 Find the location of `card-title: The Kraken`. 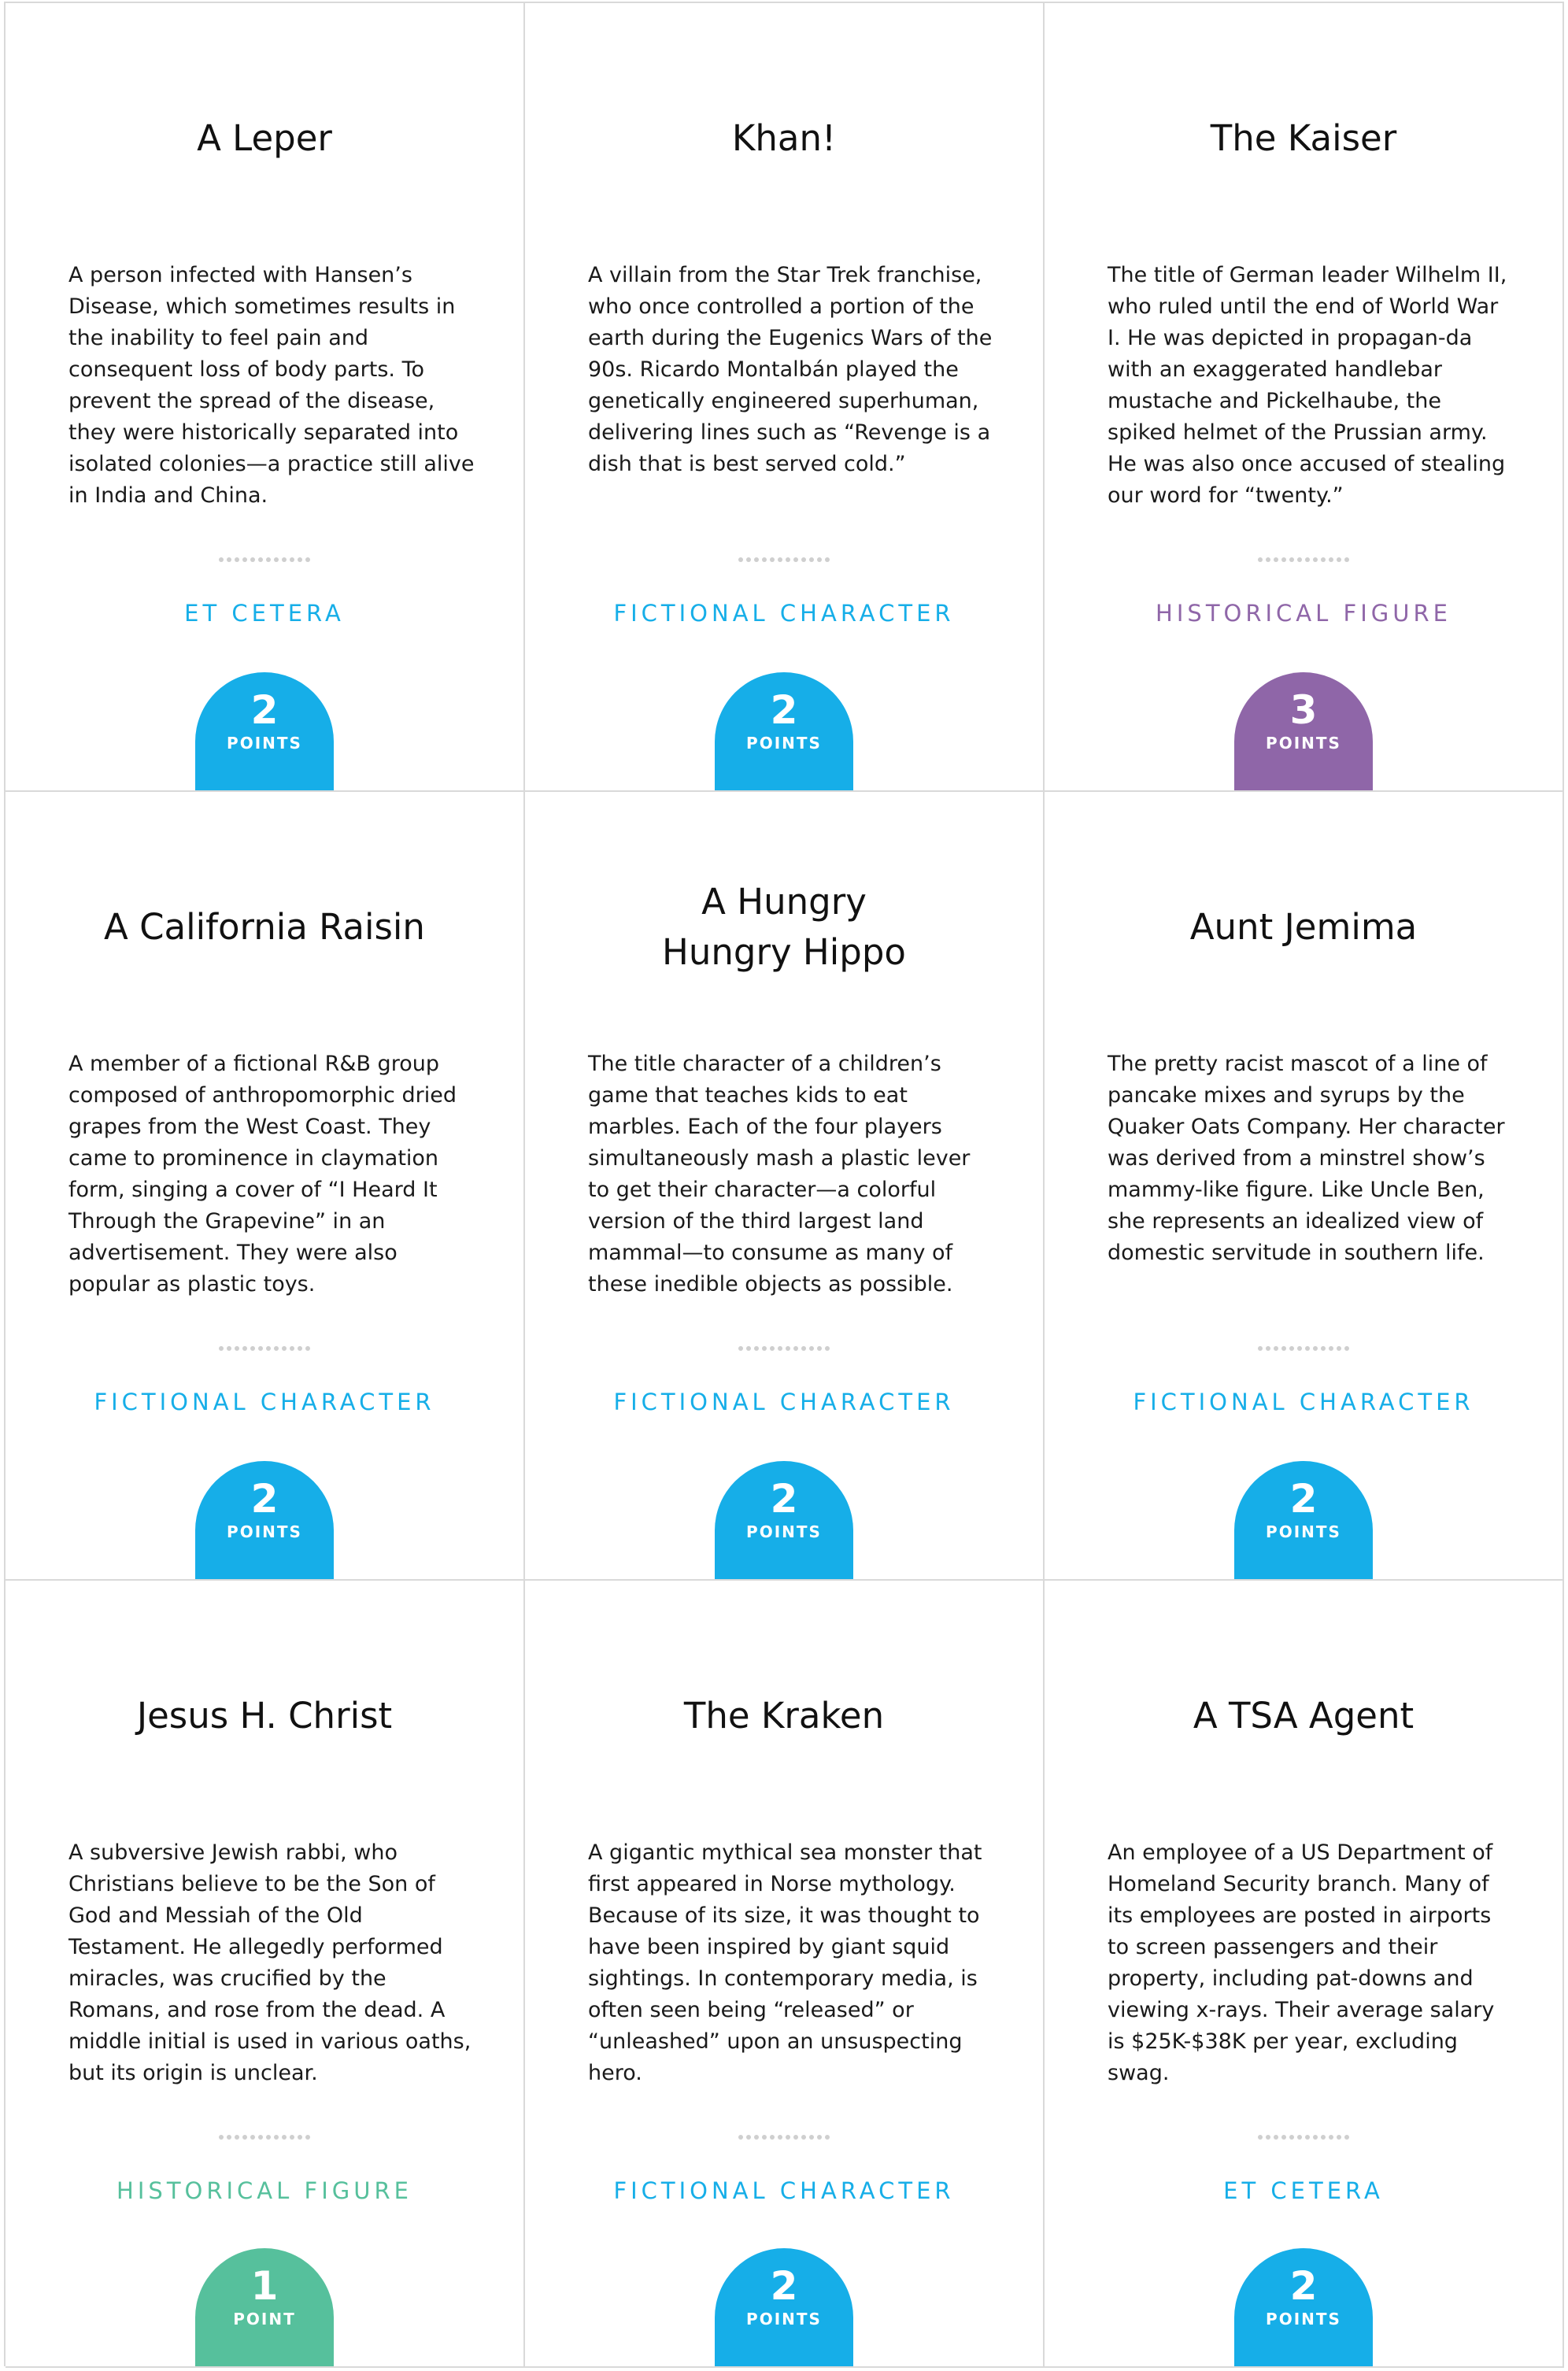

card-title: The Kraken is located at coordinates (784, 1716).